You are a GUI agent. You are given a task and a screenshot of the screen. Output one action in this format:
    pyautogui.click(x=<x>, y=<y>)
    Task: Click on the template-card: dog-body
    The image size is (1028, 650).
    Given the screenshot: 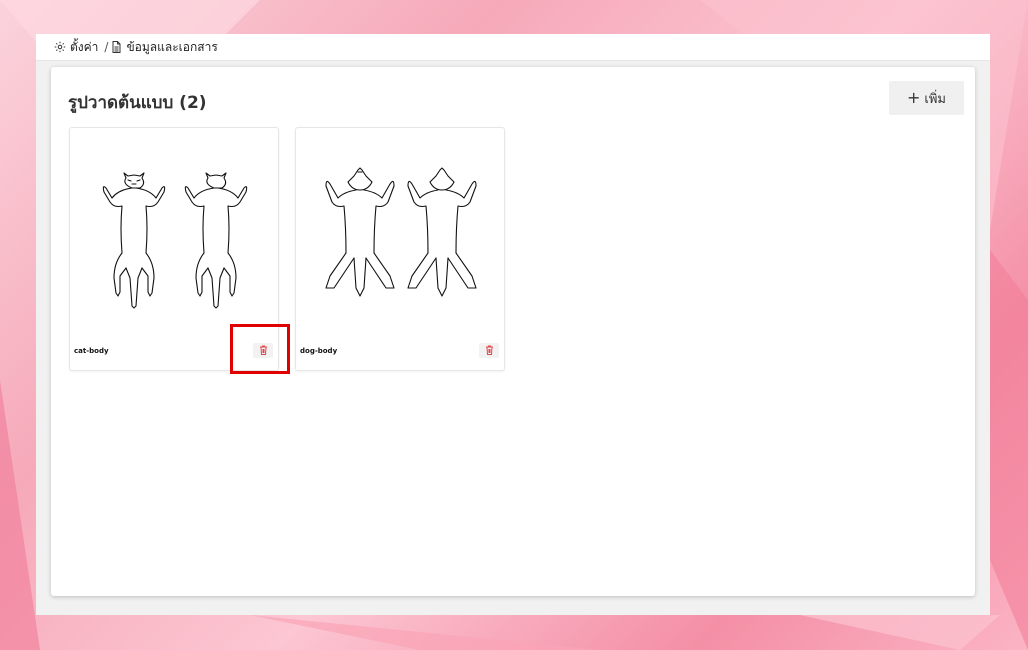 What is the action you would take?
    pyautogui.click(x=400, y=249)
    